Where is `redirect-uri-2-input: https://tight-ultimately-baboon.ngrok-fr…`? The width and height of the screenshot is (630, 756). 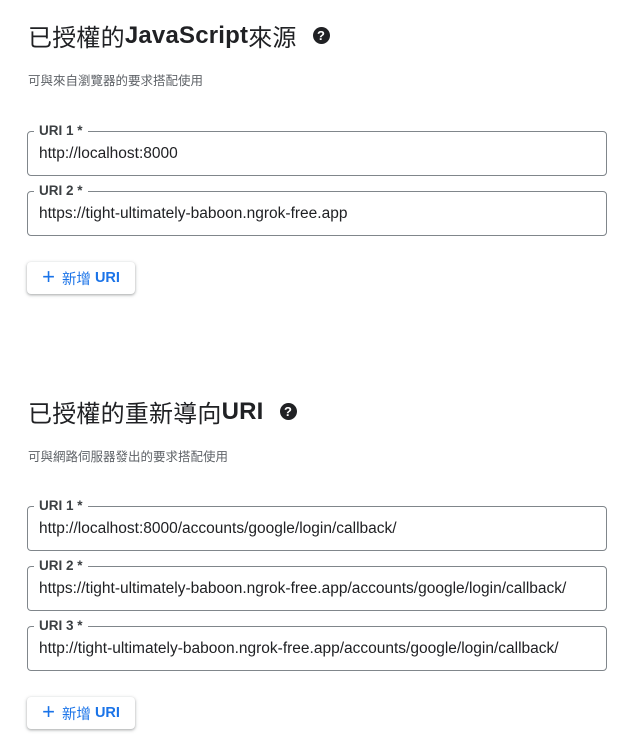 redirect-uri-2-input: https://tight-ultimately-baboon.ngrok-fr… is located at coordinates (317, 588).